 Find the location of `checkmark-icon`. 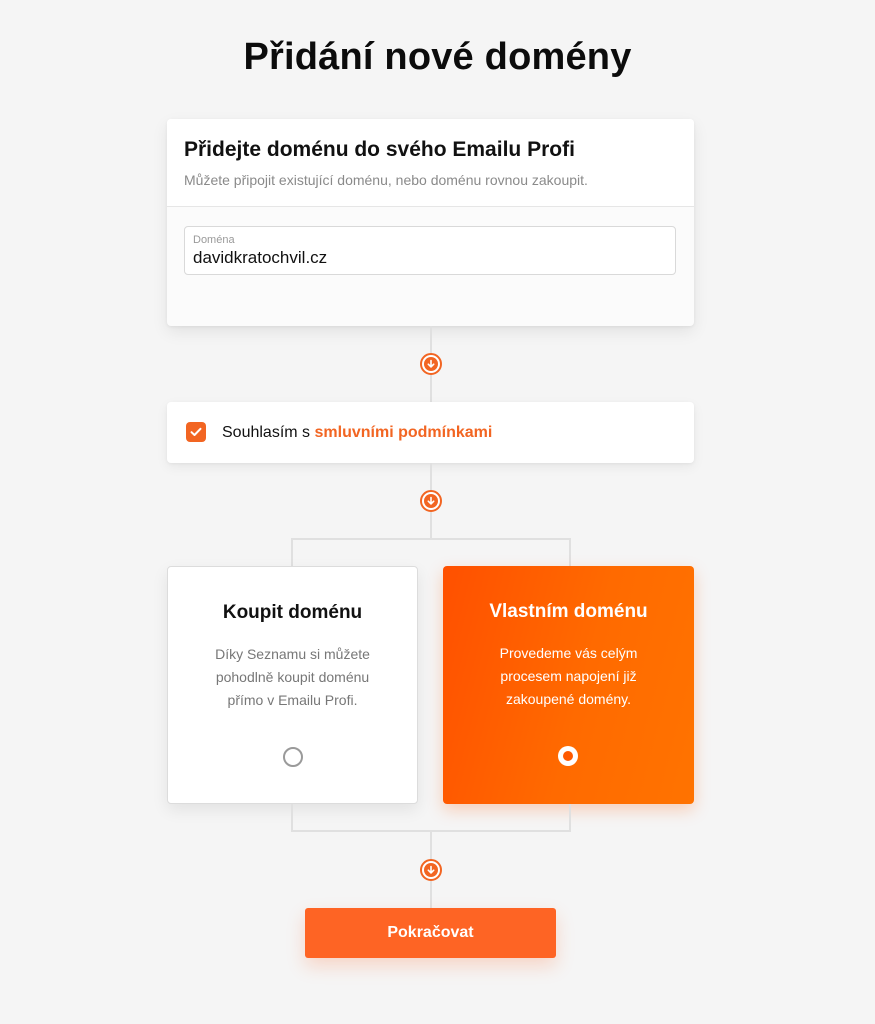

checkmark-icon is located at coordinates (196, 431).